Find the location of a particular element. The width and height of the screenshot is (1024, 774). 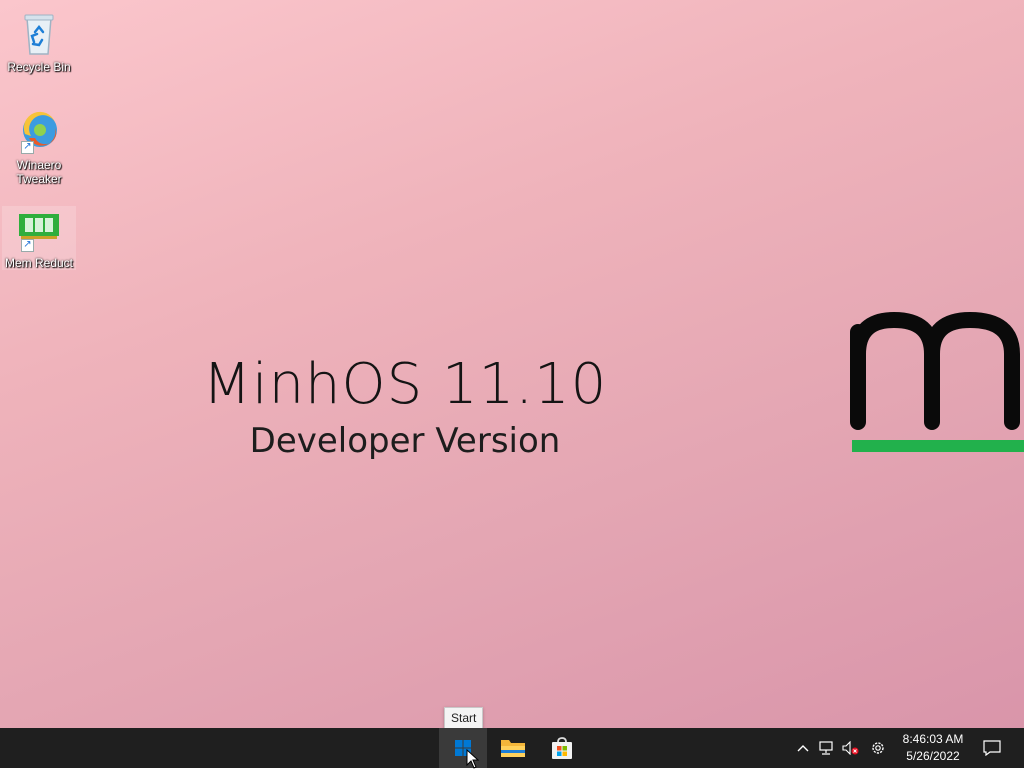

store-bag-icon is located at coordinates (562, 748).